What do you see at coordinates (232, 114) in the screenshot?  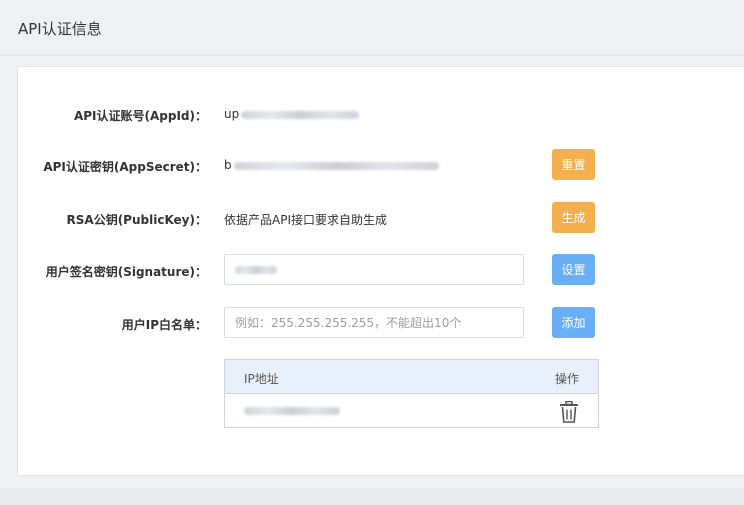 I see `appid-value-prefix: up` at bounding box center [232, 114].